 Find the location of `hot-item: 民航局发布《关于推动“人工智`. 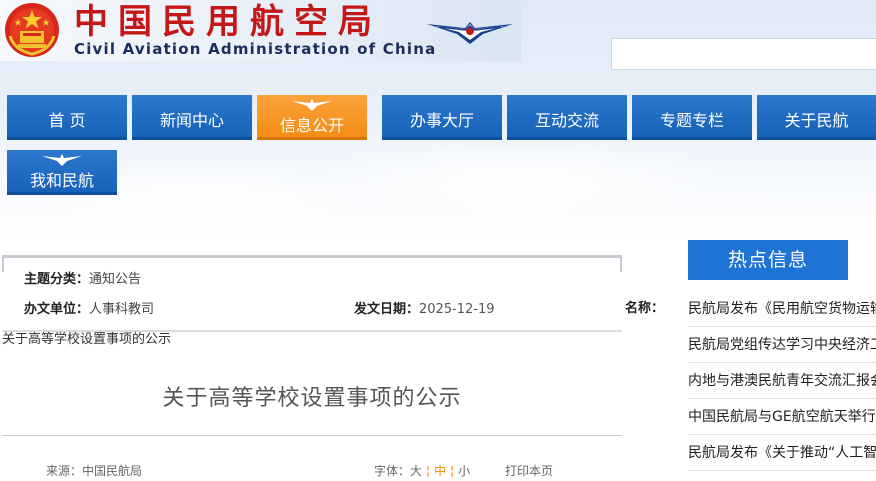

hot-item: 民航局发布《关于推动“人工智 is located at coordinates (782, 453).